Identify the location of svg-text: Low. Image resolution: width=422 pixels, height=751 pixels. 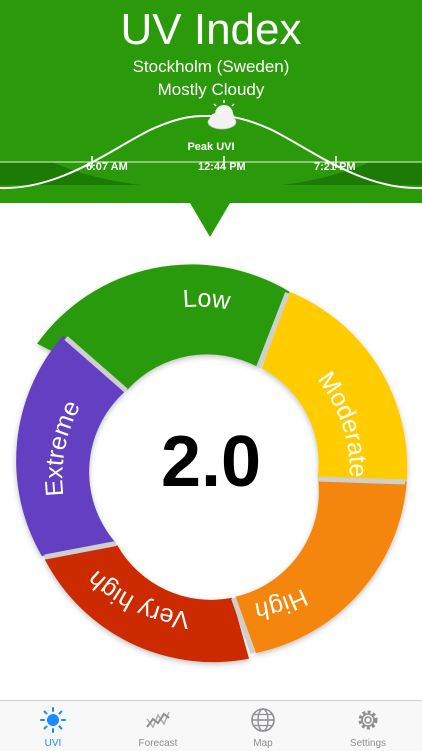
(207, 299).